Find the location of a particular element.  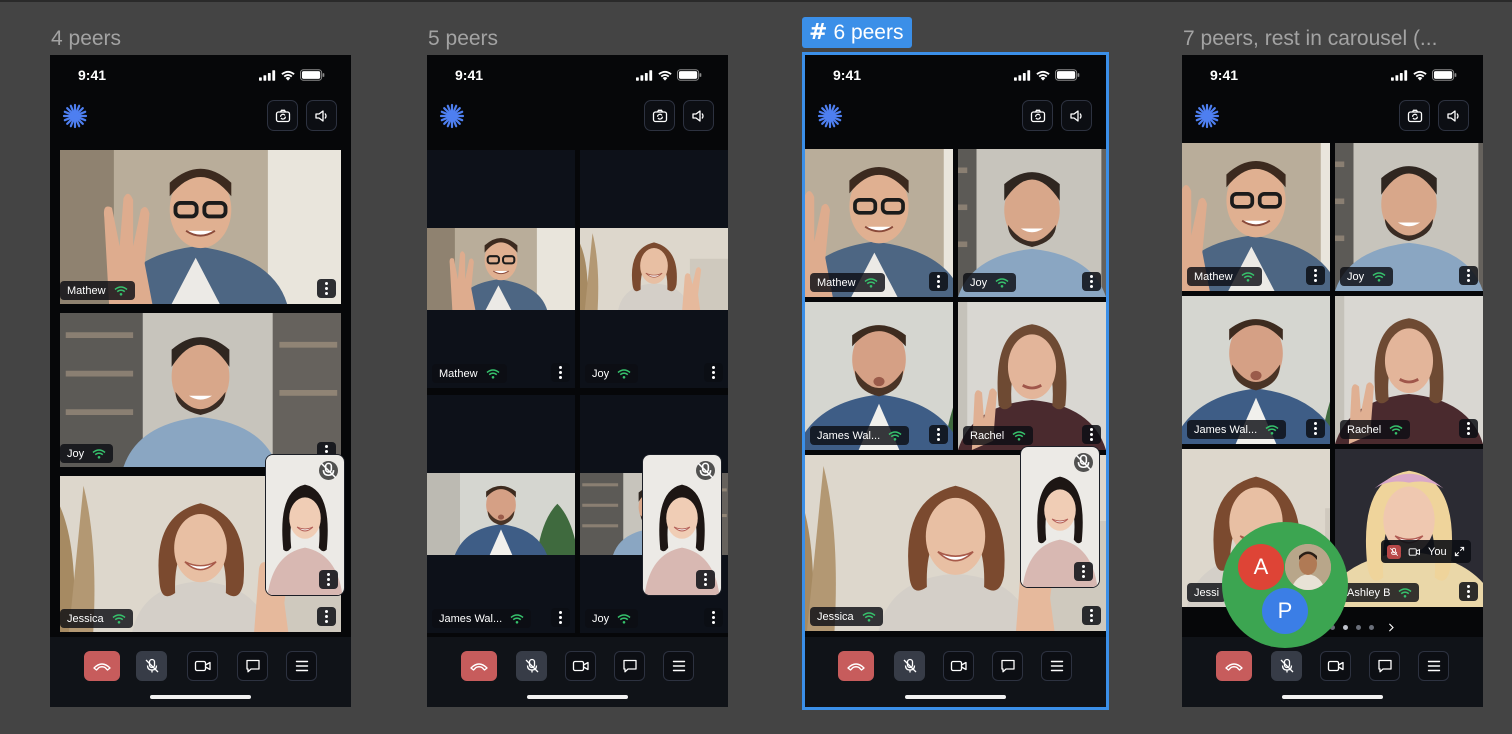

avatar-p-initial: P is located at coordinates (1285, 610).